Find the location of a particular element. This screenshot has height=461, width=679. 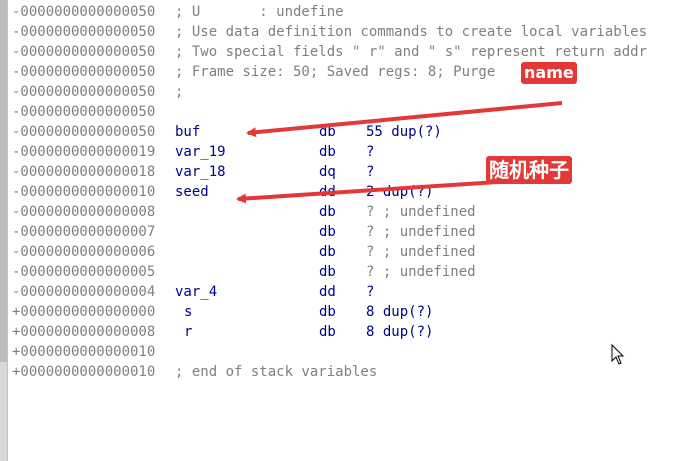

stack-row: -0000000000000007 db ? ; undefined is located at coordinates (345, 232).